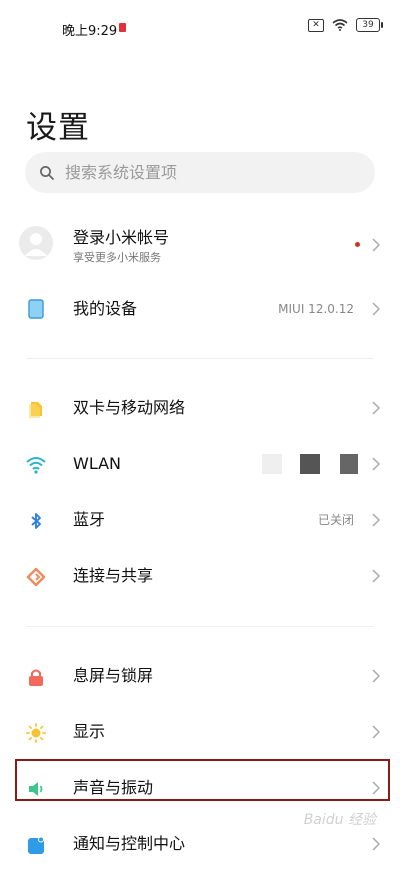  Describe the element at coordinates (129, 407) in the screenshot. I see `dual-sim-label: 双卡与移动网络` at that location.